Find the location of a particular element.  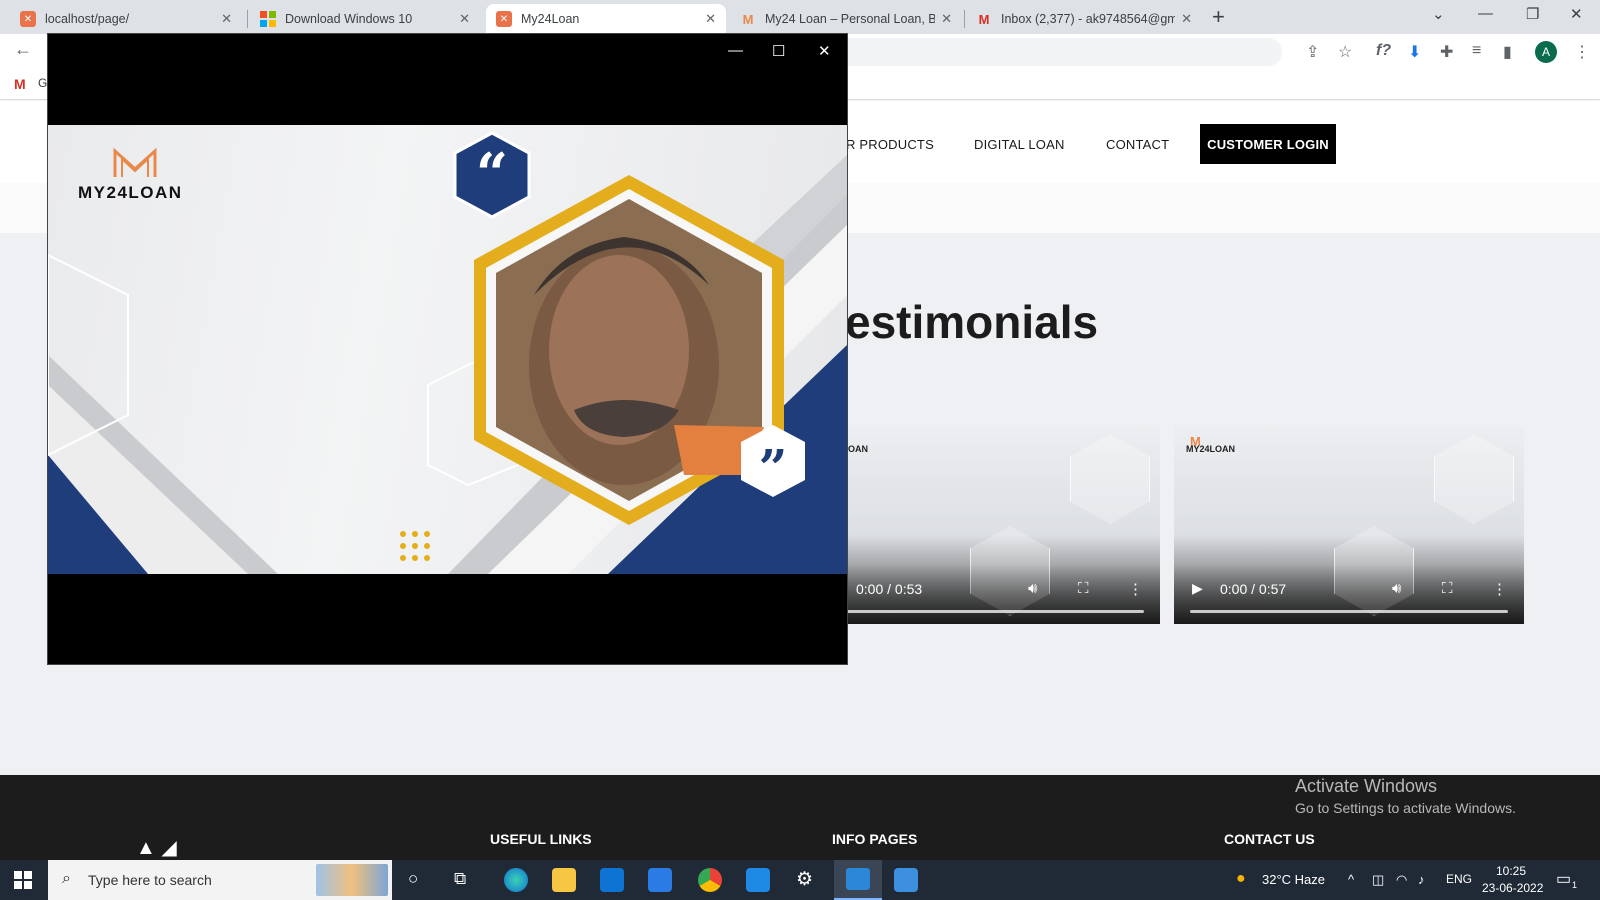

testimonial-video-2: M MY24LOAN ▶ 0:00 / 0:57 🔊︎ ⛶ ⋮ is located at coordinates (1349, 525).